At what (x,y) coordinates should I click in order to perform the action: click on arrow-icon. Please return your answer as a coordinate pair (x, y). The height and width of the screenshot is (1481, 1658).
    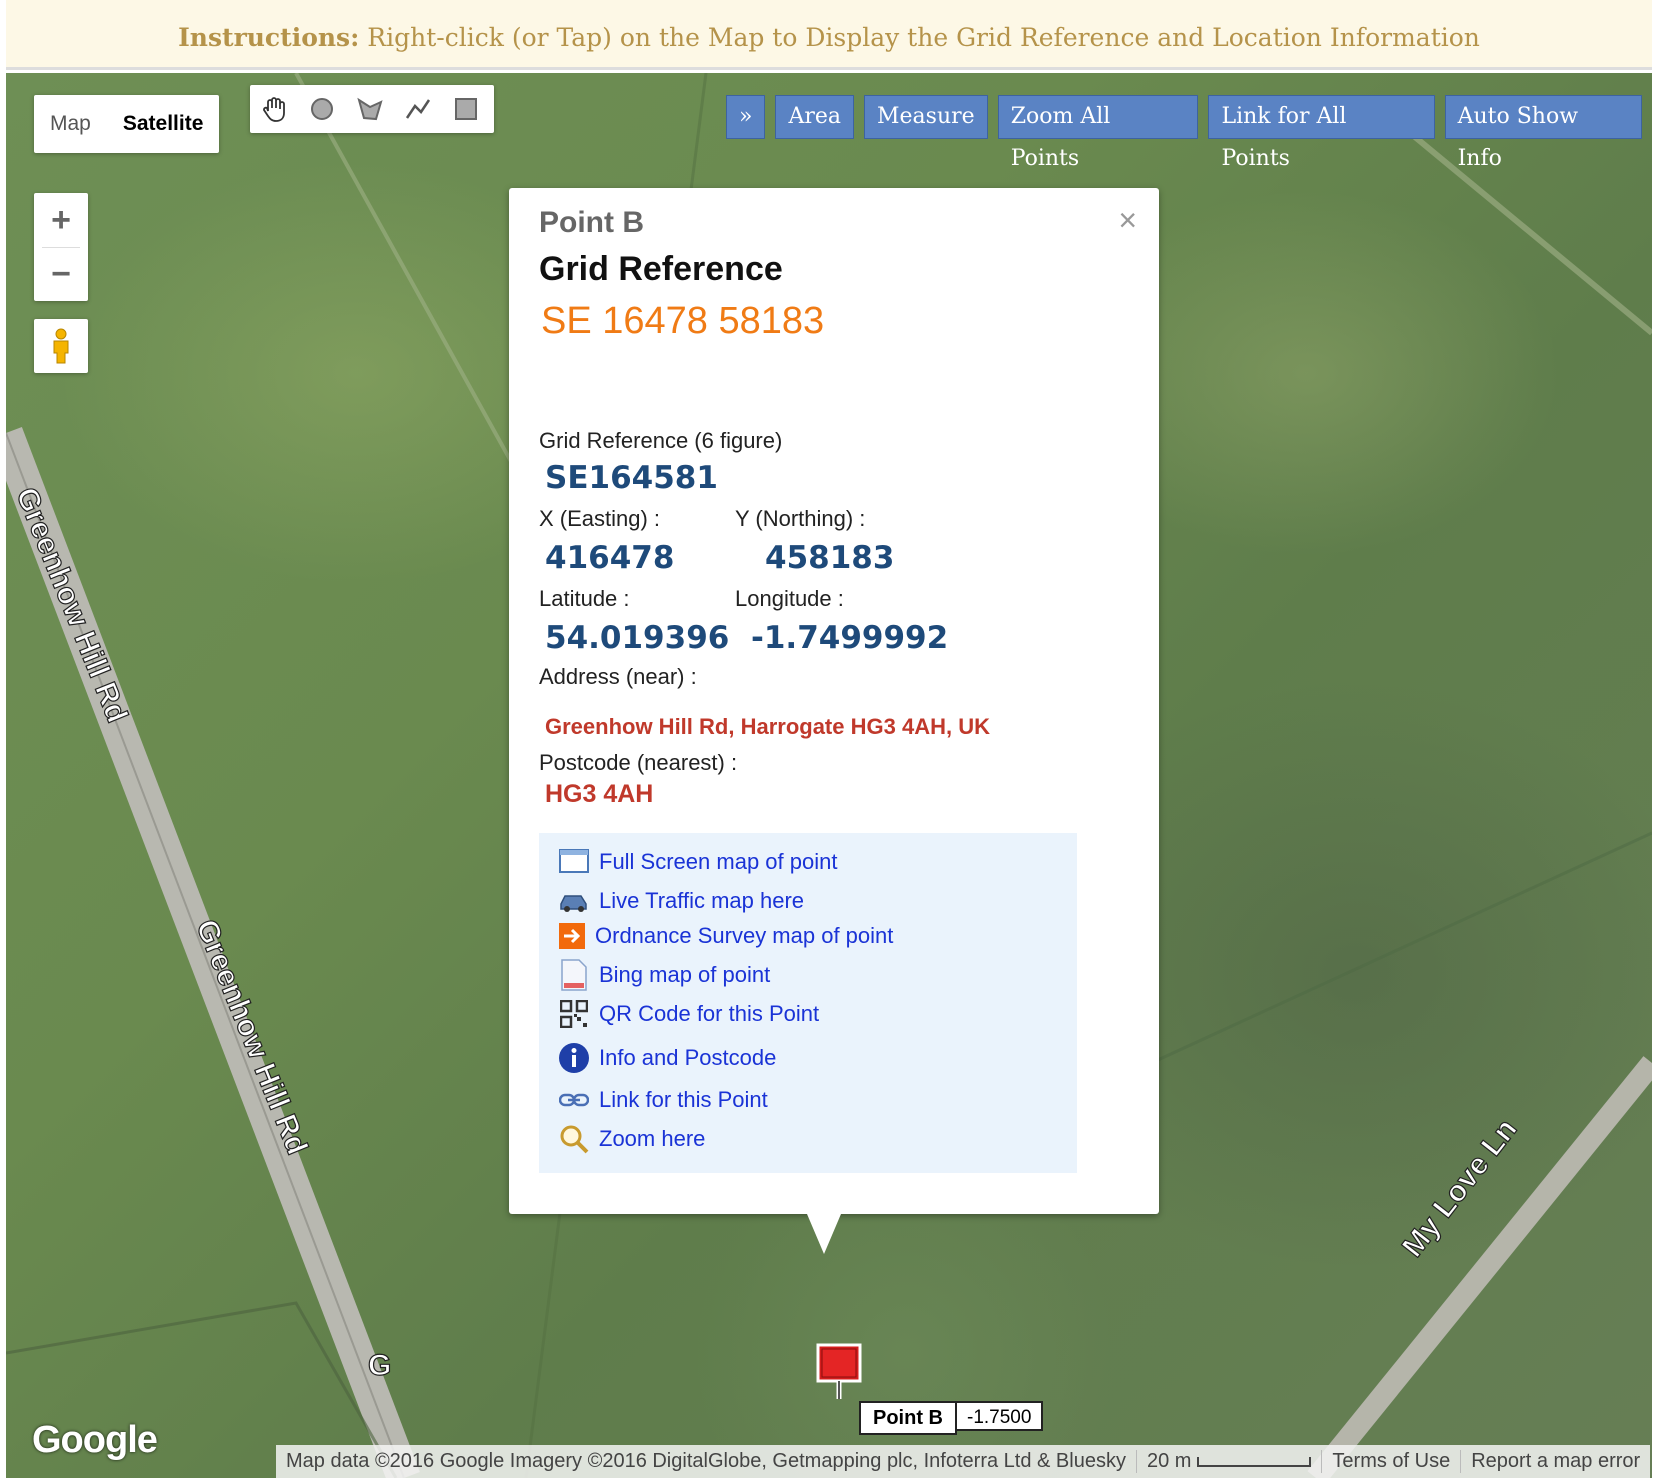
    Looking at the image, I should click on (572, 936).